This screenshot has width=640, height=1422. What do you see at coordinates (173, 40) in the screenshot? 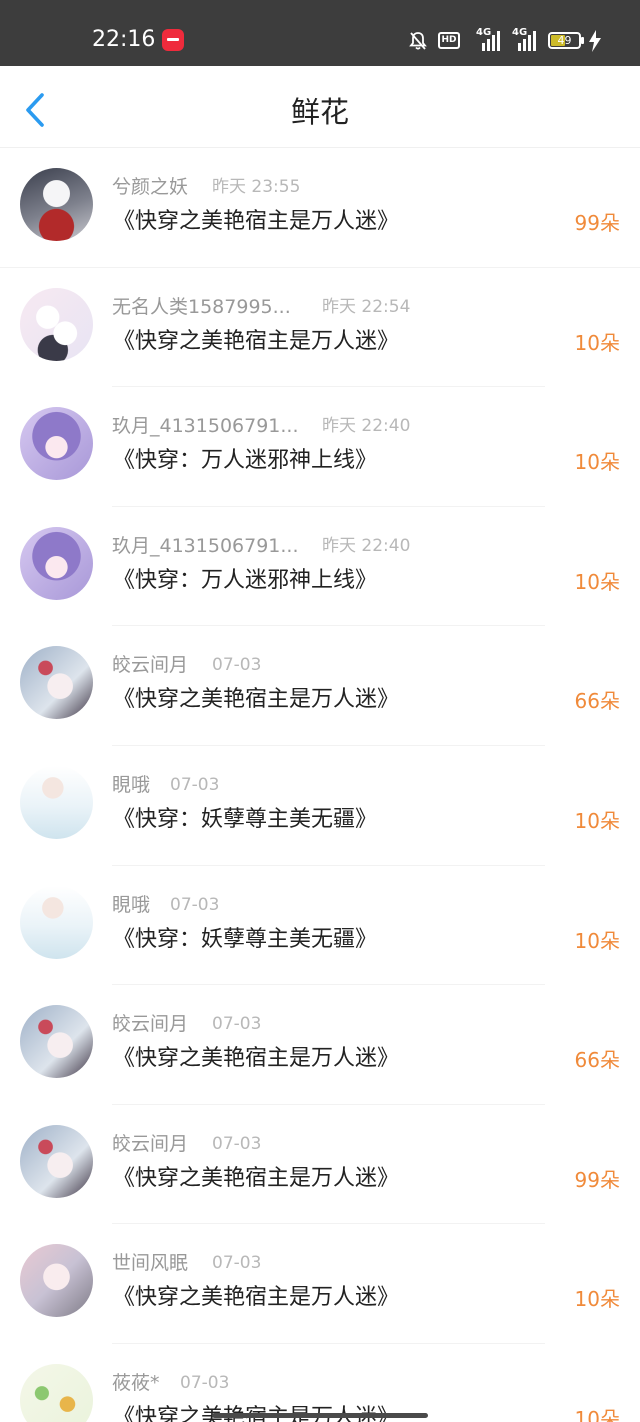
I see `app-notification-icon` at bounding box center [173, 40].